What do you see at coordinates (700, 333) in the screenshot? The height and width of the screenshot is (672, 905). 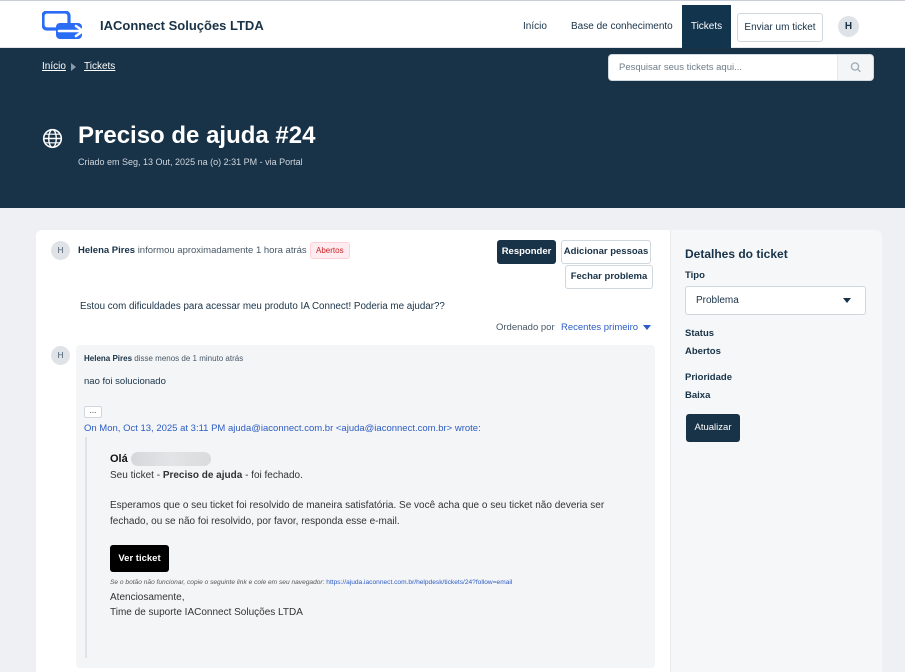 I see `status-label: Status` at bounding box center [700, 333].